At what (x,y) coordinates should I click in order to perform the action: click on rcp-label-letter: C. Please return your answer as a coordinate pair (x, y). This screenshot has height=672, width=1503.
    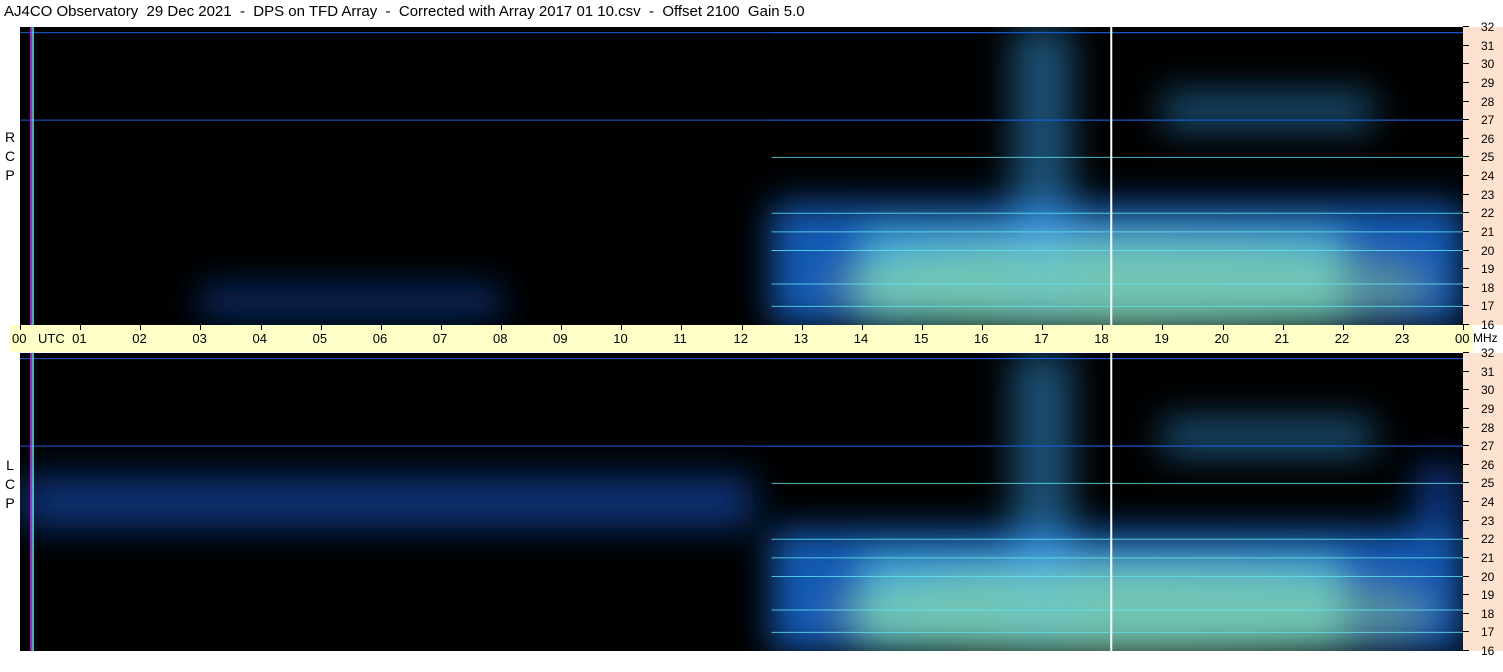
    Looking at the image, I should click on (10, 156).